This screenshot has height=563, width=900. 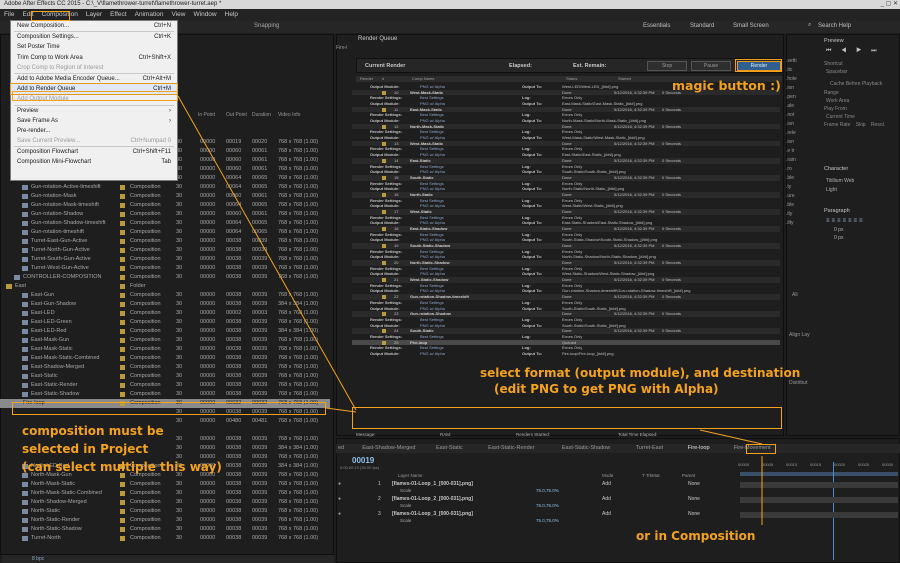 I want to click on menu-help: Help, so click(x=231, y=15).